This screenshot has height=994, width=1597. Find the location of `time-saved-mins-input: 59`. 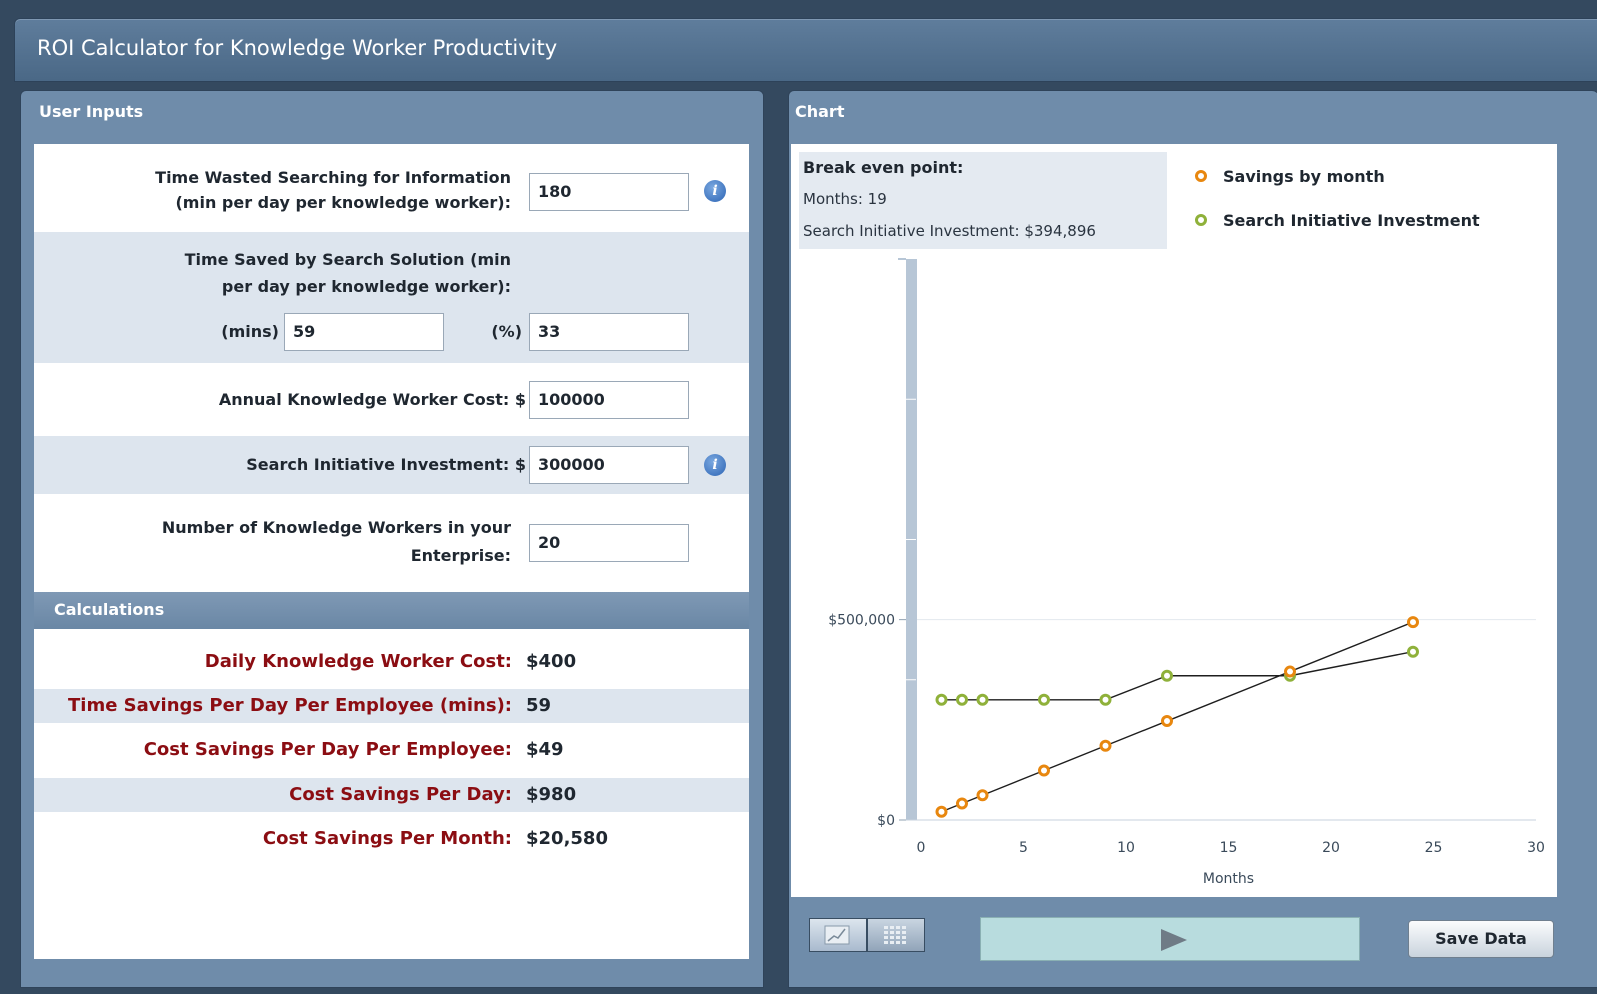

time-saved-mins-input: 59 is located at coordinates (364, 332).